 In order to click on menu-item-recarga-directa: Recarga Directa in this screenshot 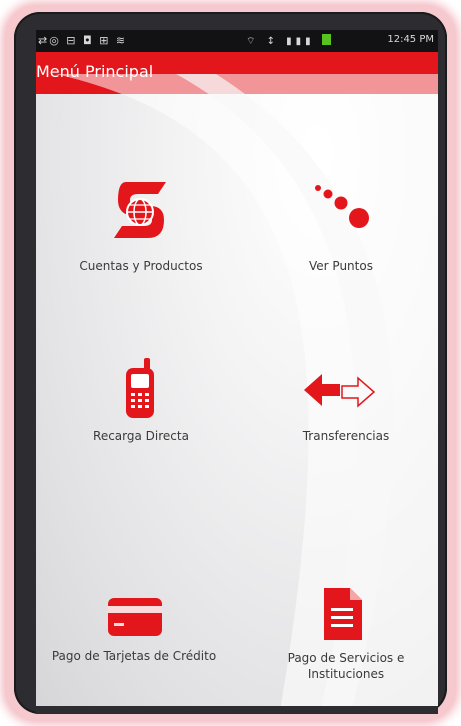, I will do `click(141, 413)`.